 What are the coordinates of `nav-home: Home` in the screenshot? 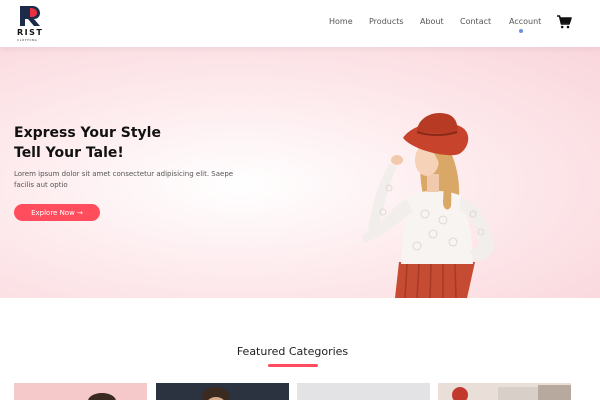 It's located at (341, 21).